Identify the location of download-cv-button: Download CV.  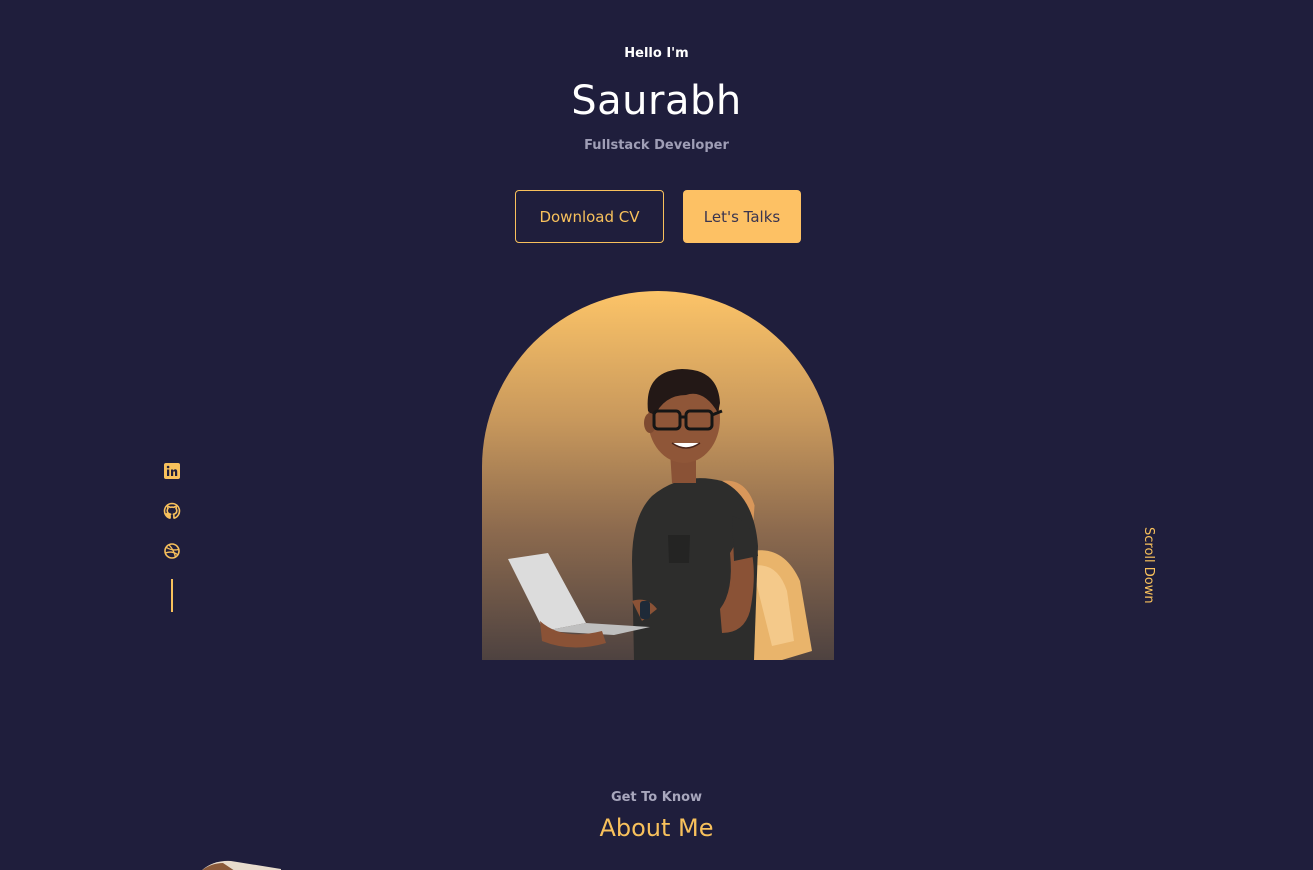
(589, 216).